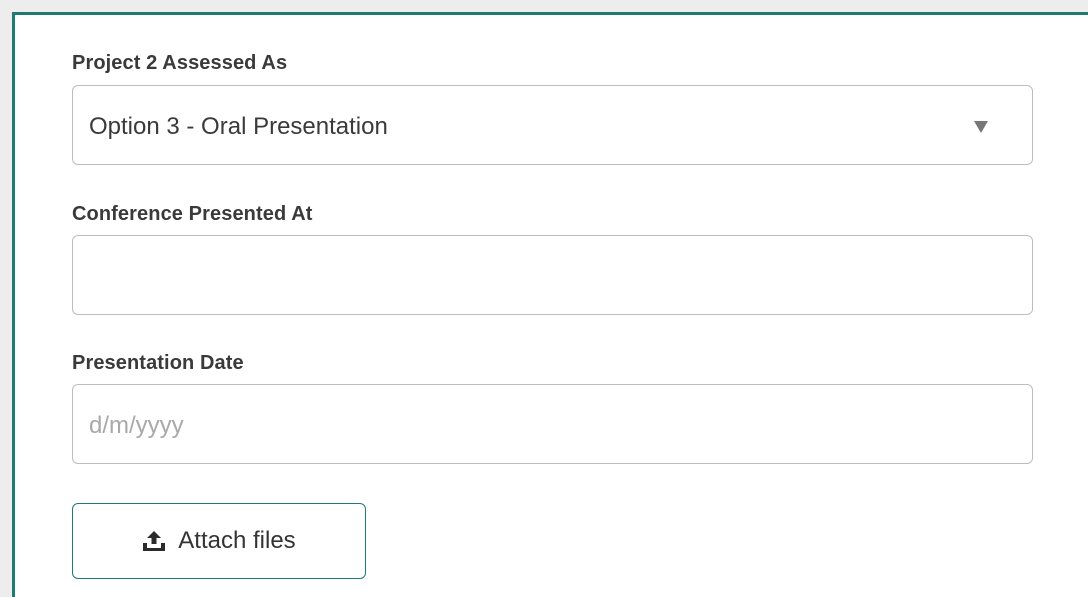  I want to click on assessed-label: Project 2 Assessed As, so click(180, 63).